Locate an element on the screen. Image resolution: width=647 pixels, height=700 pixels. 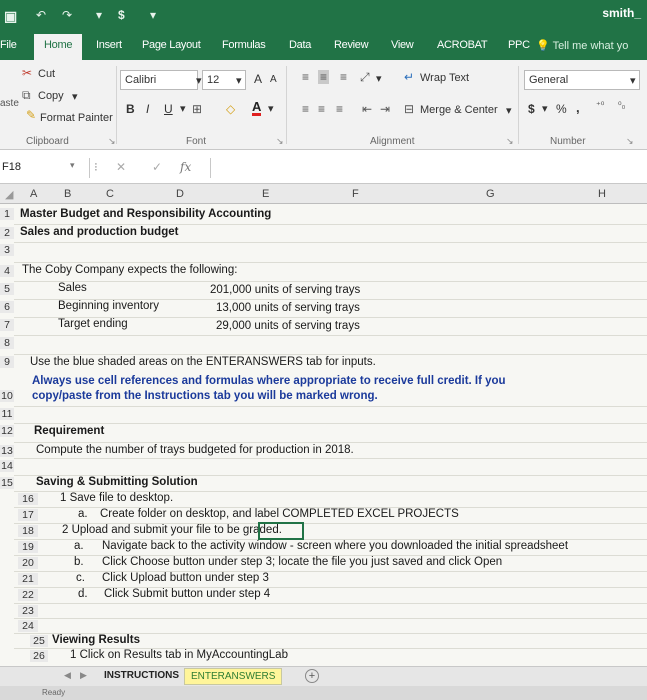
number-format-select: General is located at coordinates (582, 80).